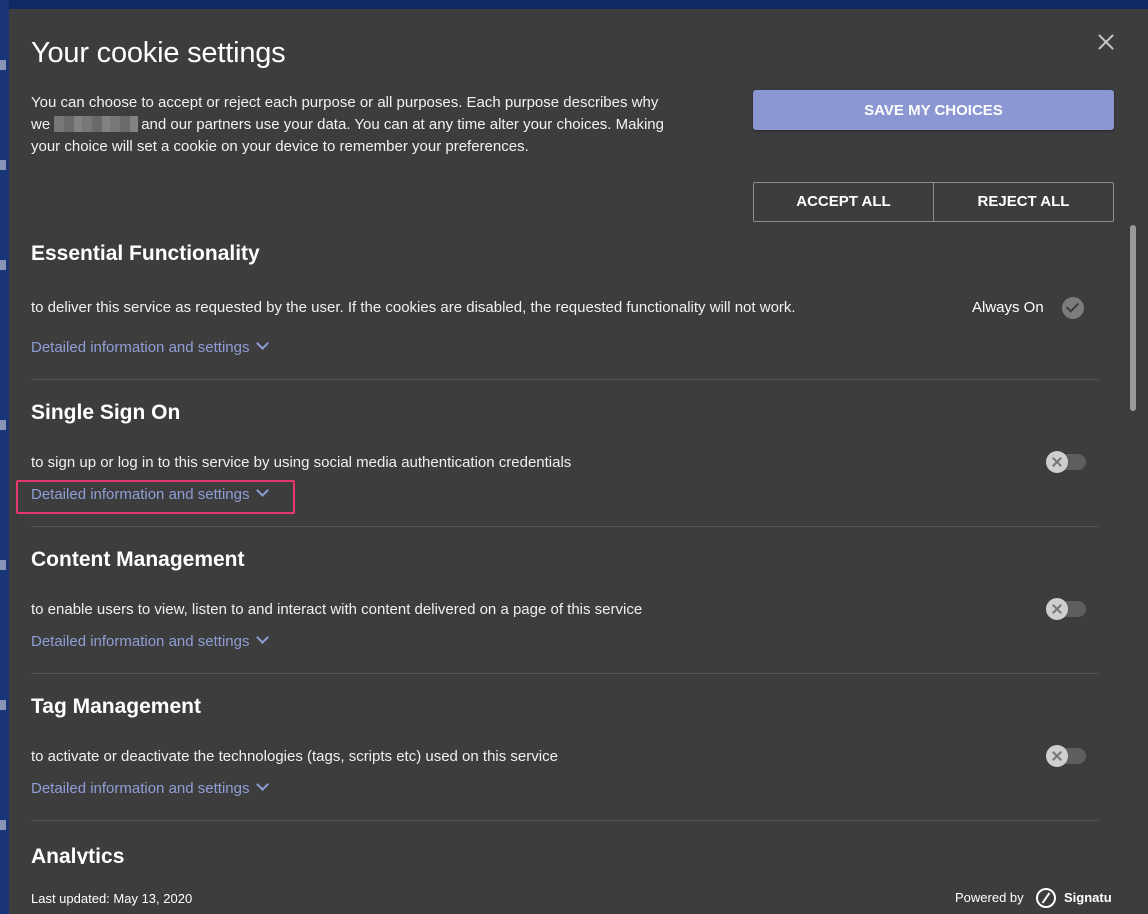 This screenshot has height=914, width=1148. I want to click on signatu-brand: Signatu, so click(1088, 897).